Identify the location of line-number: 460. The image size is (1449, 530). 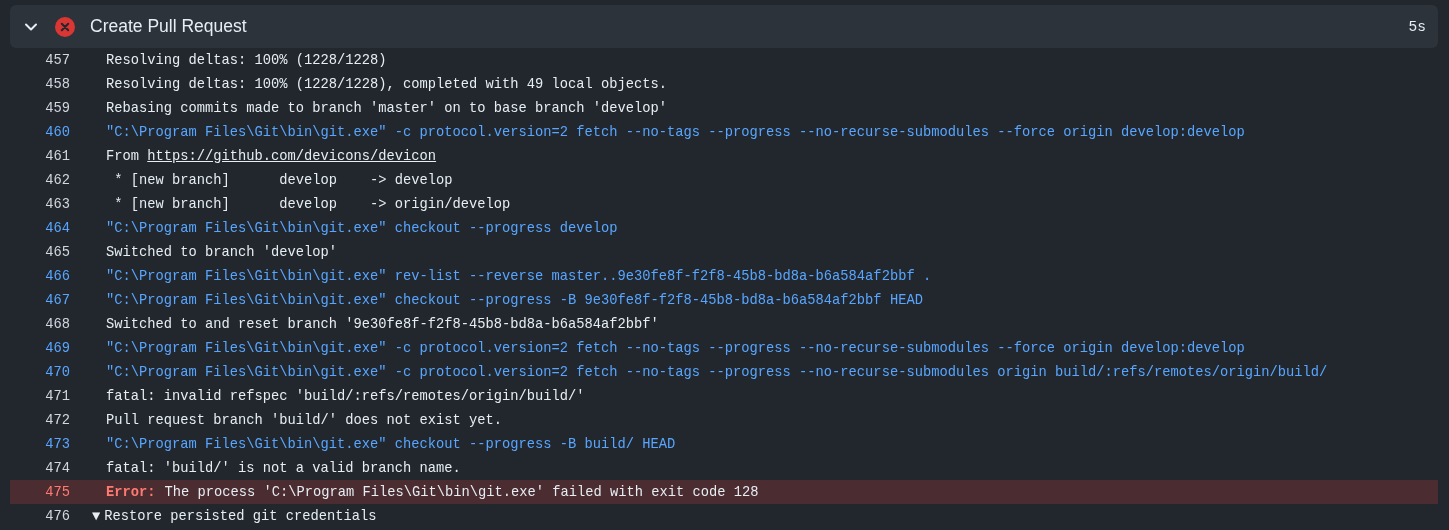
(57, 132).